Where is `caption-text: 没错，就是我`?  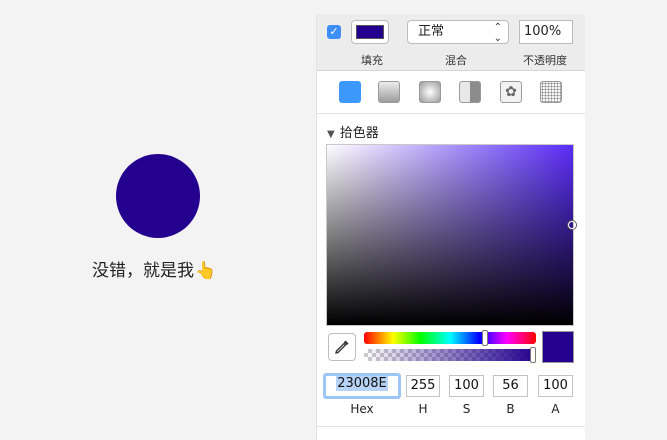 caption-text: 没错，就是我 is located at coordinates (143, 271).